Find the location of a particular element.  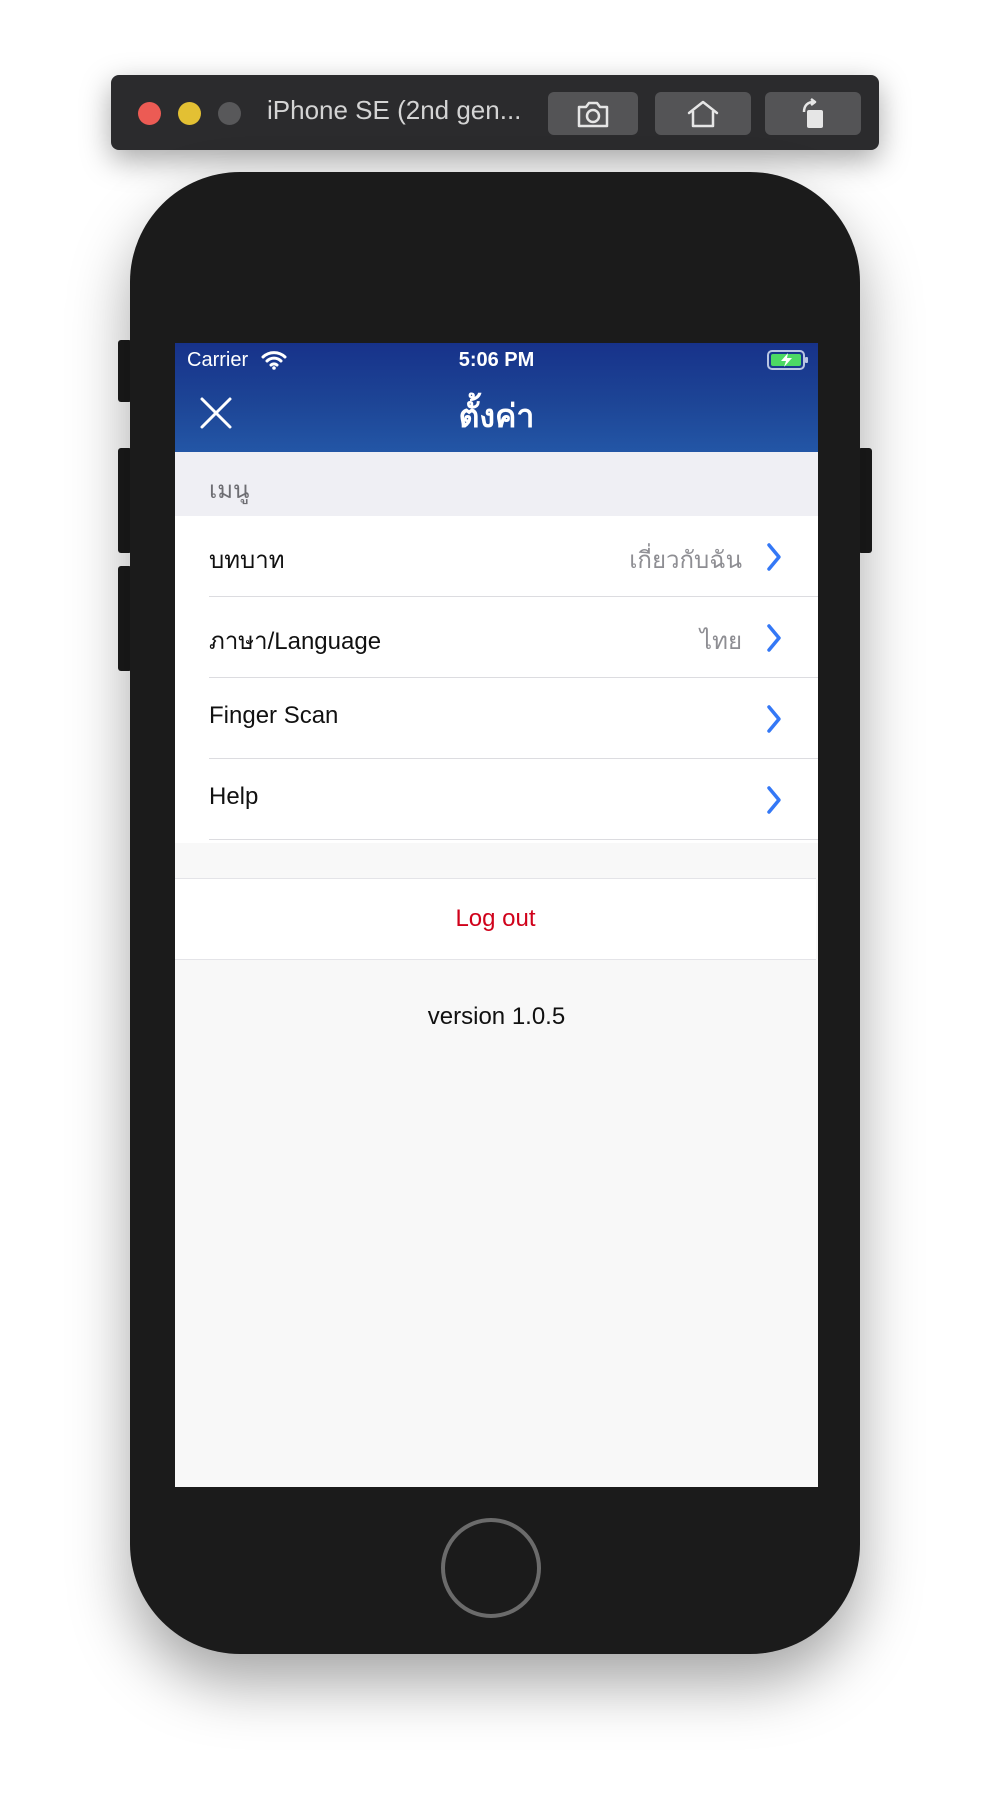

screenshot-icon is located at coordinates (593, 114).